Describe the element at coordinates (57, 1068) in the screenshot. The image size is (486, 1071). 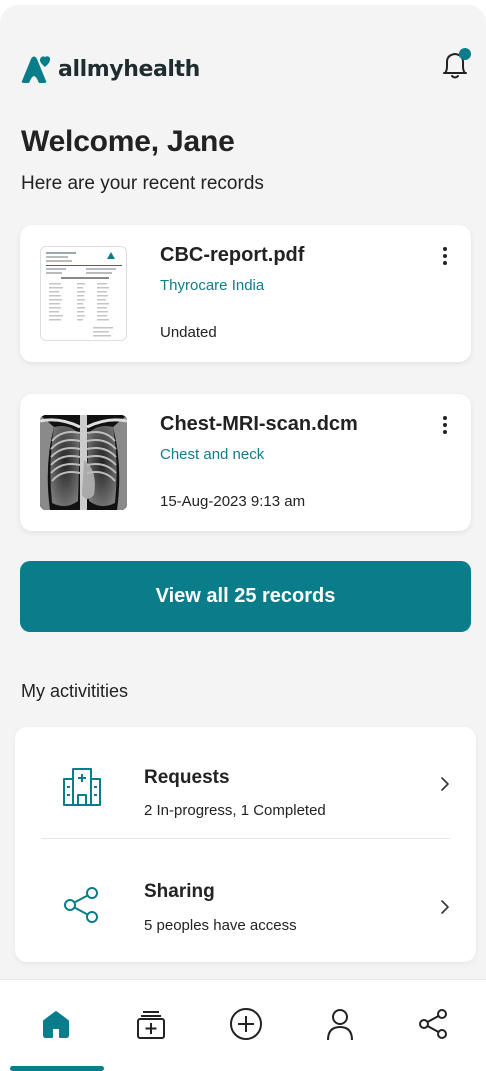
I see `active-tab-indicator` at that location.